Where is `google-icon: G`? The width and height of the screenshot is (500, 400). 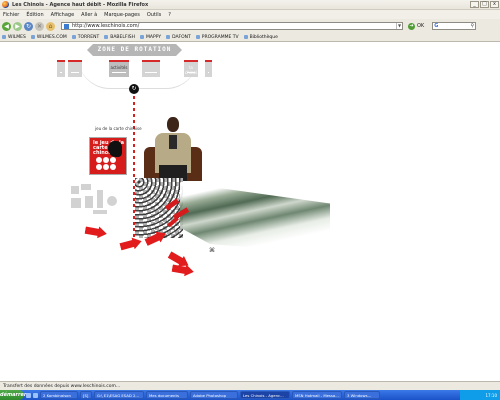 google-icon: G is located at coordinates (436, 26).